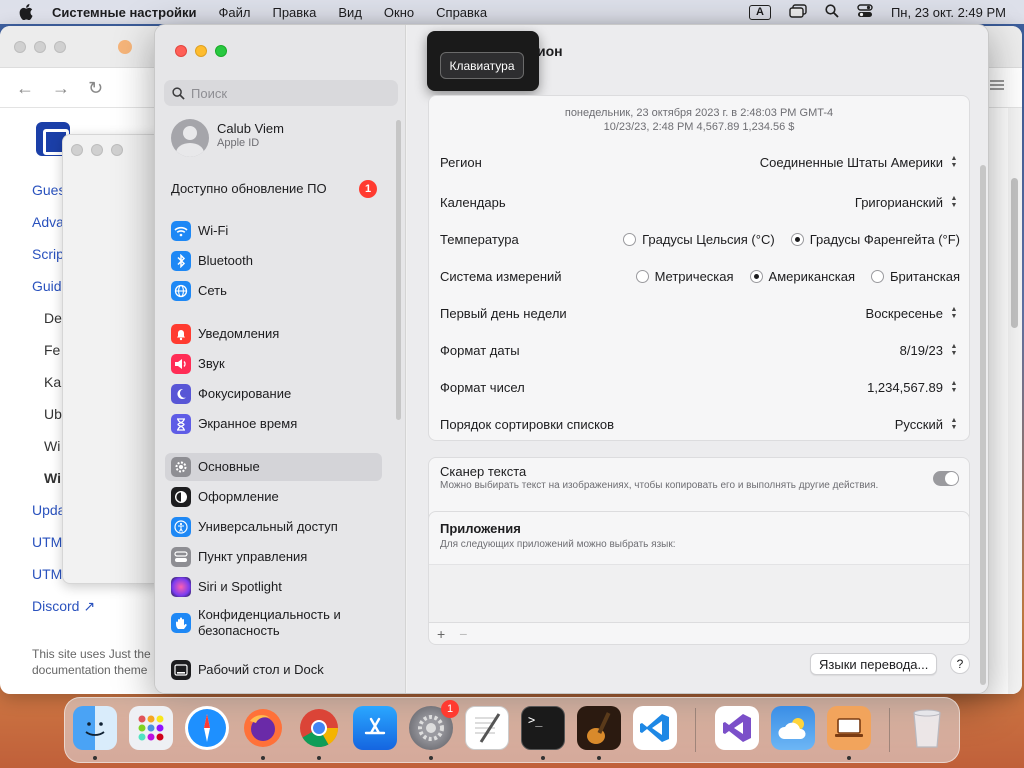  Describe the element at coordinates (948, 12) in the screenshot. I see `menubar-clock: Пн, 23 окт. 2:49 PM` at that location.